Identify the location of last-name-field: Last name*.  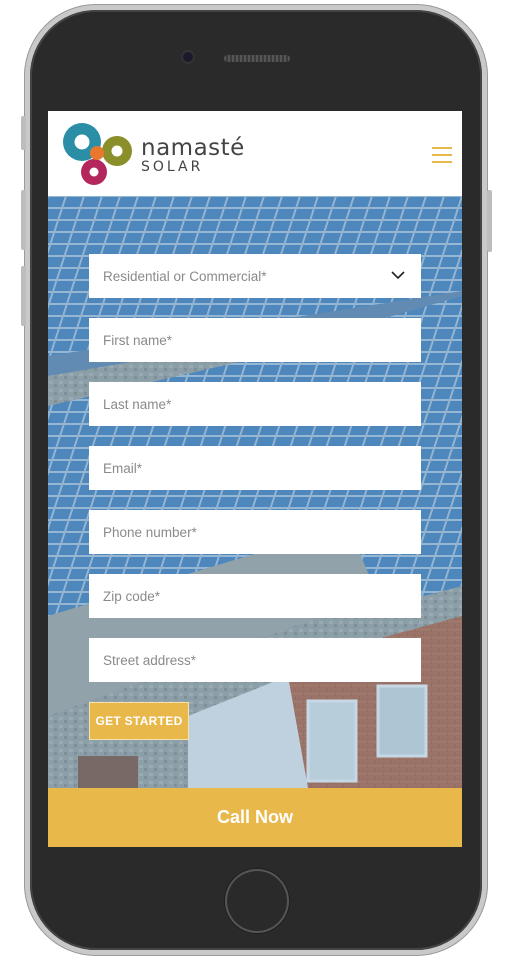
(255, 404).